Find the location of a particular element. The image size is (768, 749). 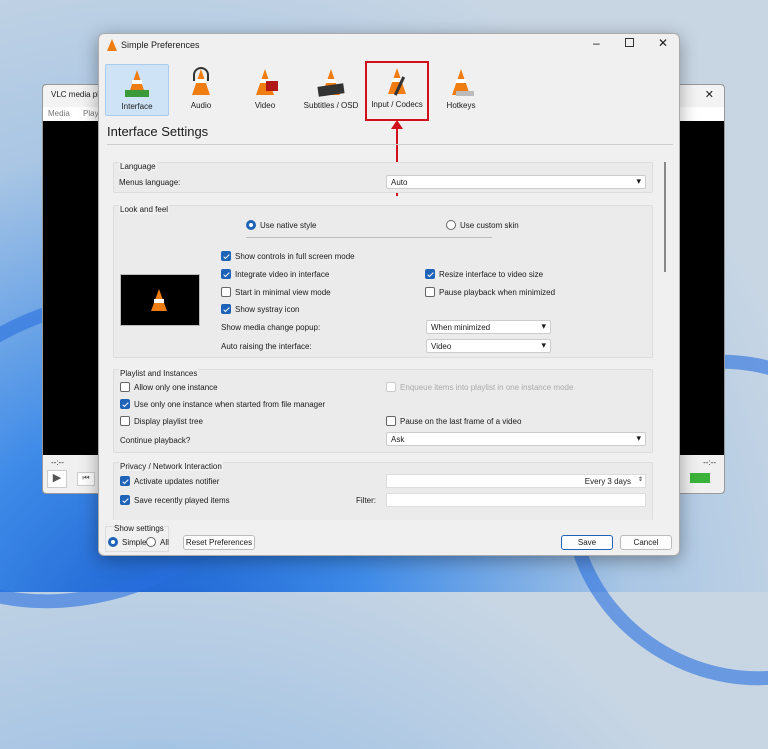

menus-language-label: Menus language: is located at coordinates (150, 182).